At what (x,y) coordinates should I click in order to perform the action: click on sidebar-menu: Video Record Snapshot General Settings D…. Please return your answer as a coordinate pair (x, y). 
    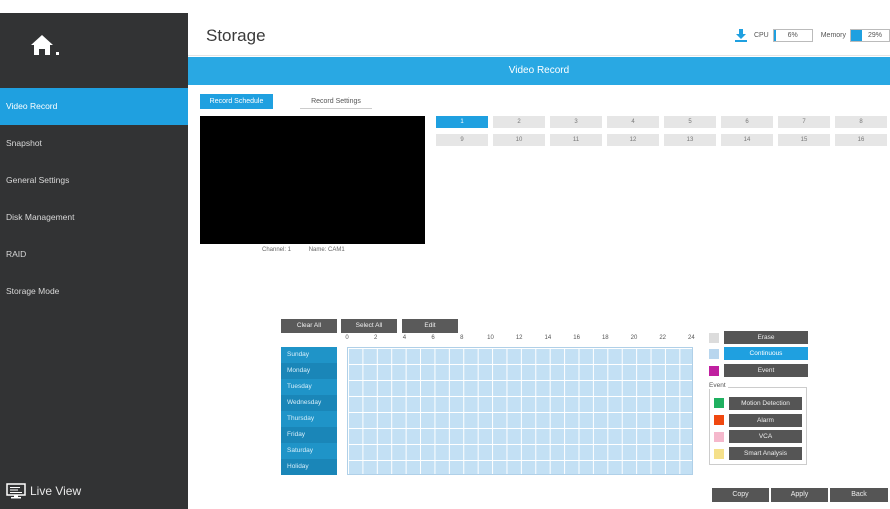
    Looking at the image, I should click on (94, 199).